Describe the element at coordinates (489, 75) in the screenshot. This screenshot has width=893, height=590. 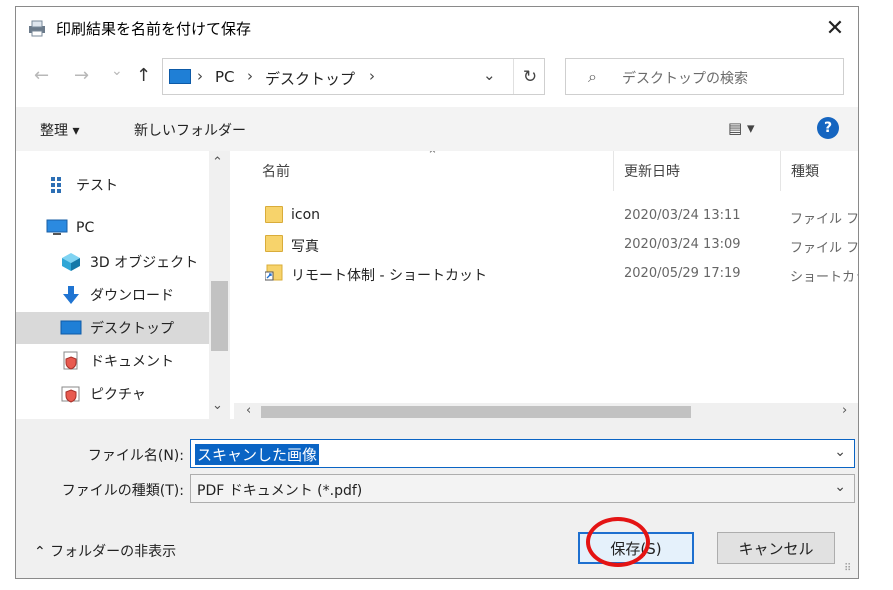
I see `address-dropdown-icon: ⌄` at that location.